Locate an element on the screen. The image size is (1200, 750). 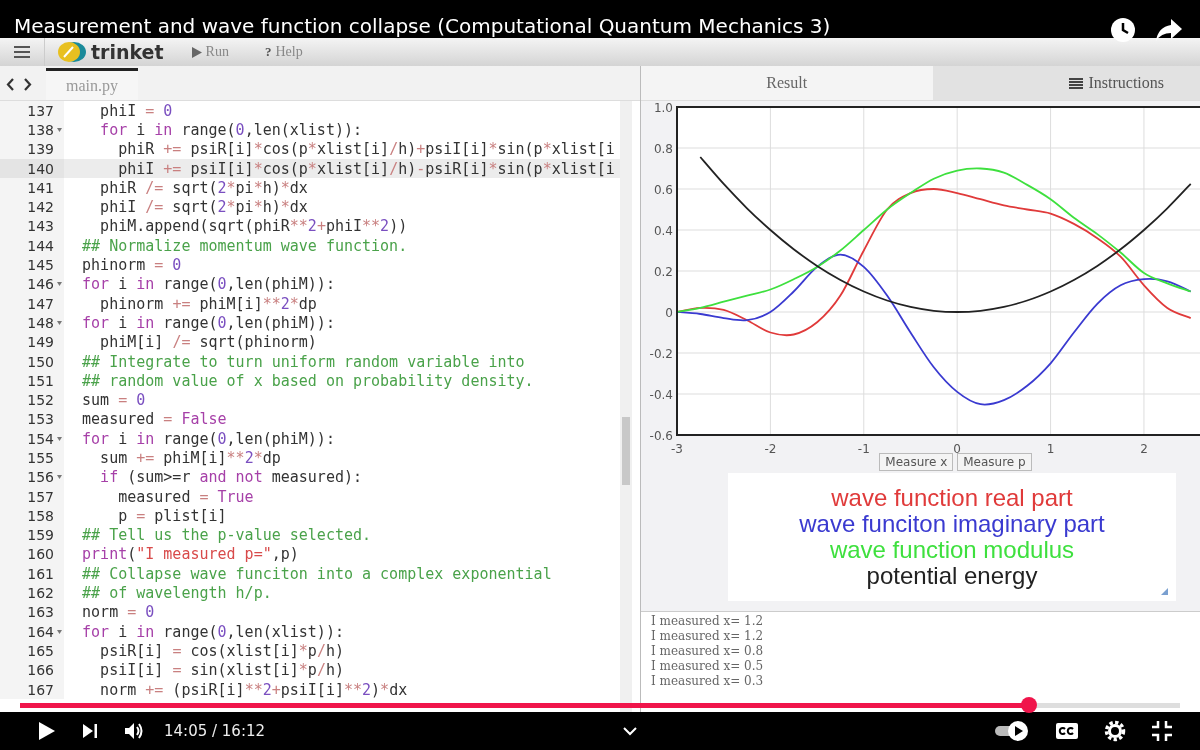
console-line: I measured x= 0.5 is located at coordinates (707, 666).